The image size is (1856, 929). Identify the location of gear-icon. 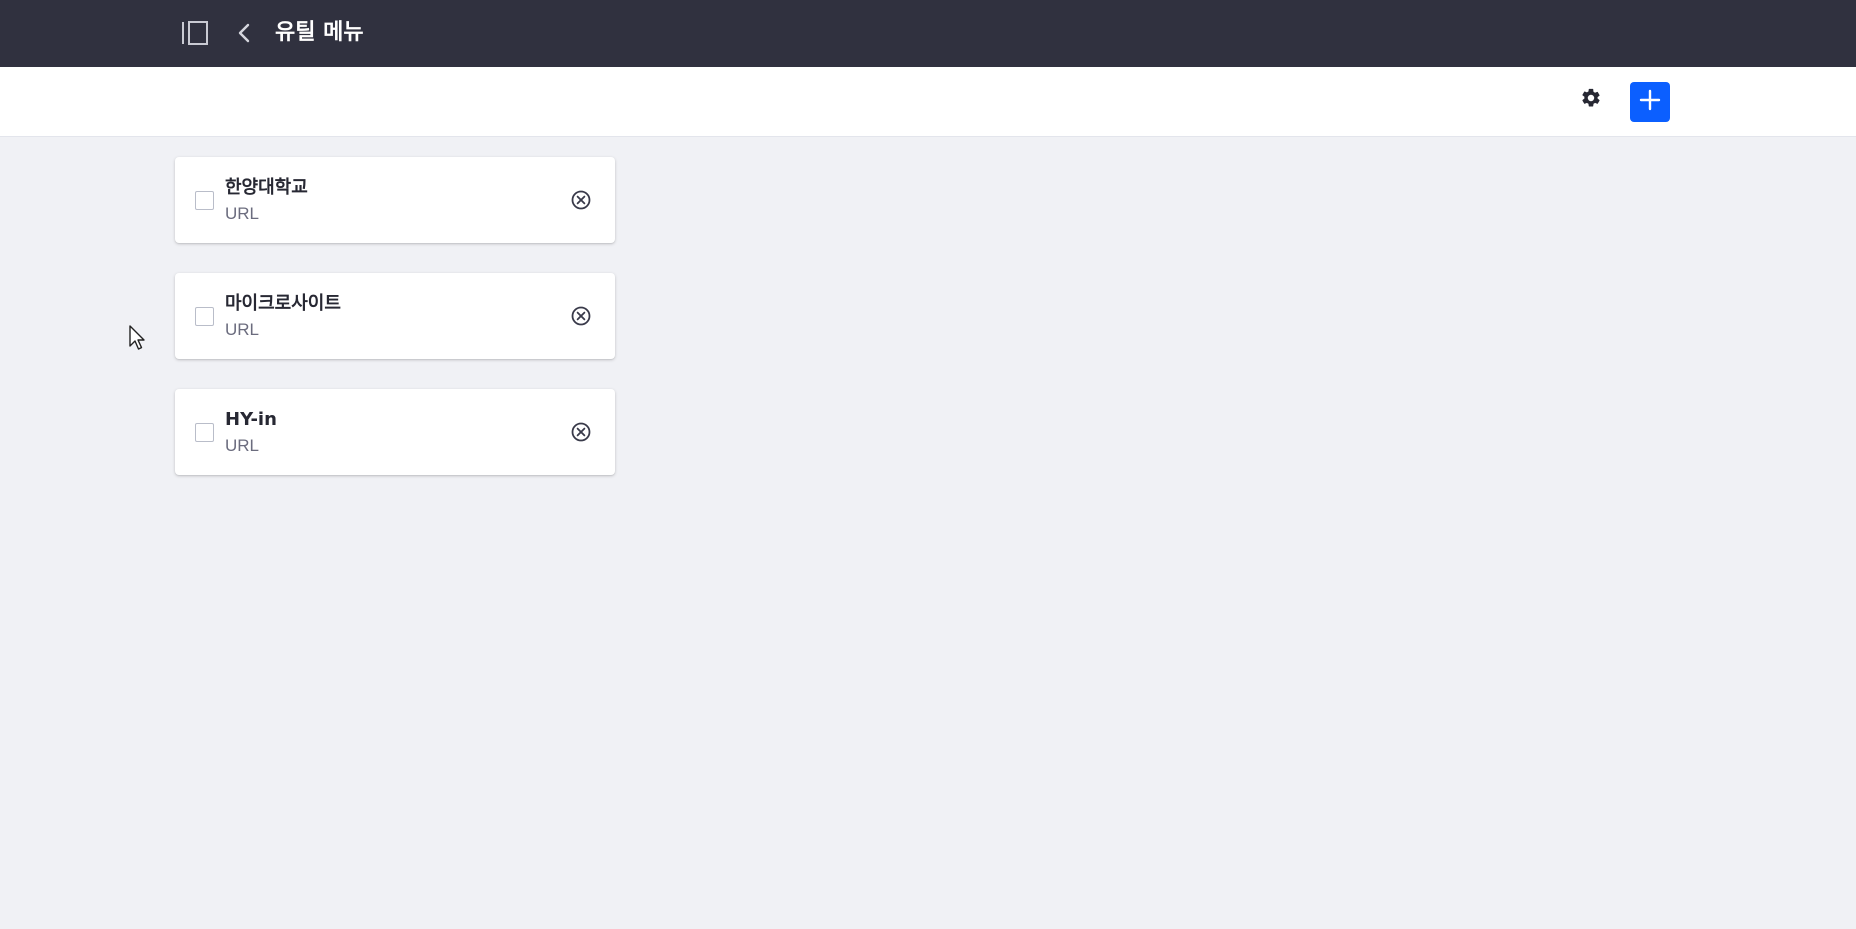
(1591, 100).